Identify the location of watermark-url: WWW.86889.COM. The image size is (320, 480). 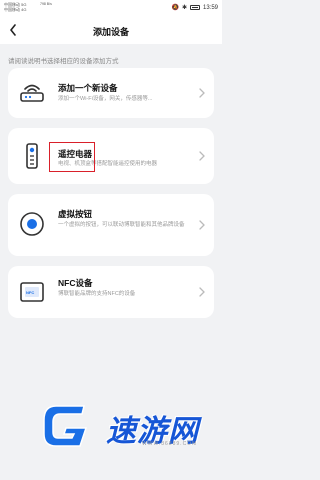
(170, 444).